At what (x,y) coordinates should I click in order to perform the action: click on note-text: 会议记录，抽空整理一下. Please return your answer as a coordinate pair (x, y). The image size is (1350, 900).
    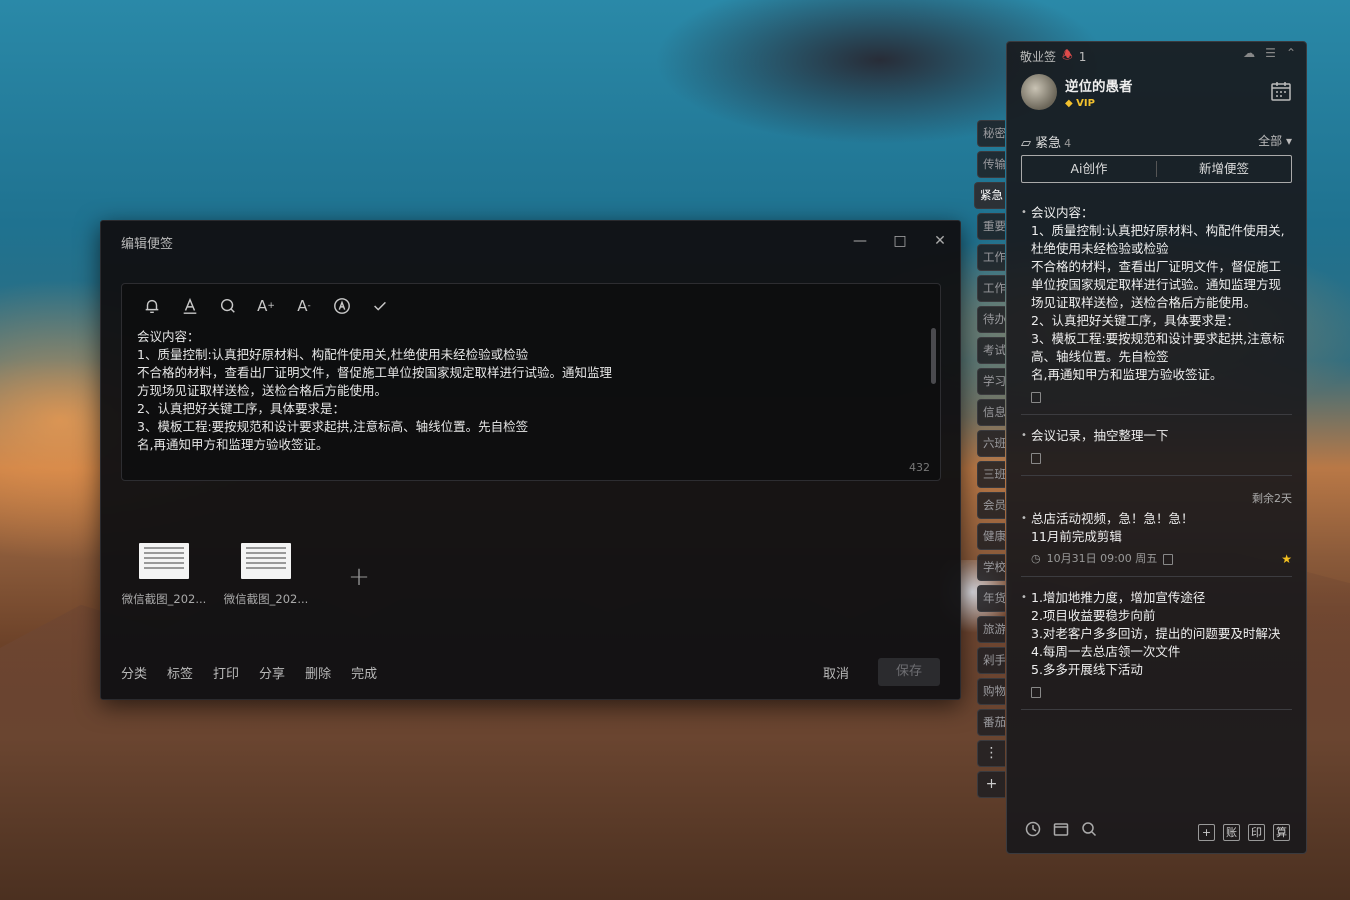
    Looking at the image, I should click on (1100, 435).